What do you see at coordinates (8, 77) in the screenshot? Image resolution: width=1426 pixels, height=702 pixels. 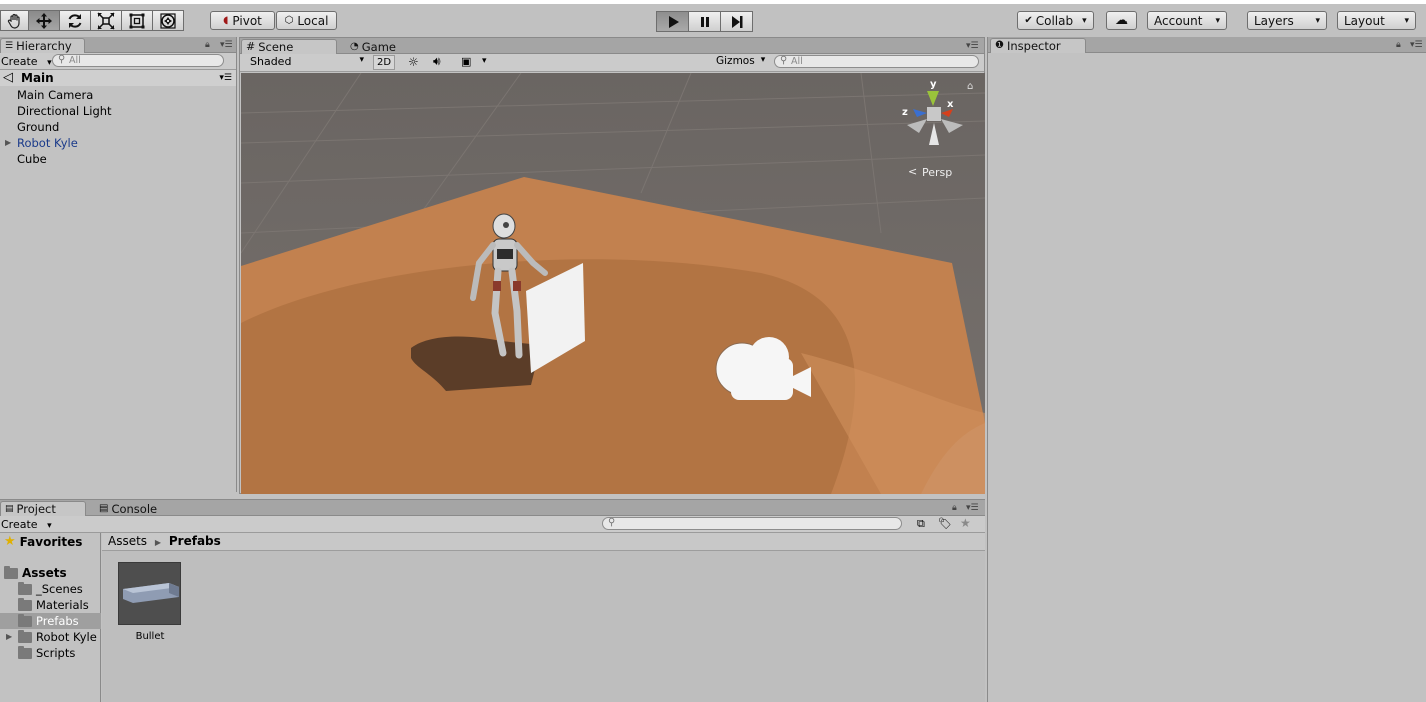 I see `unity-scene-icon: ◁` at bounding box center [8, 77].